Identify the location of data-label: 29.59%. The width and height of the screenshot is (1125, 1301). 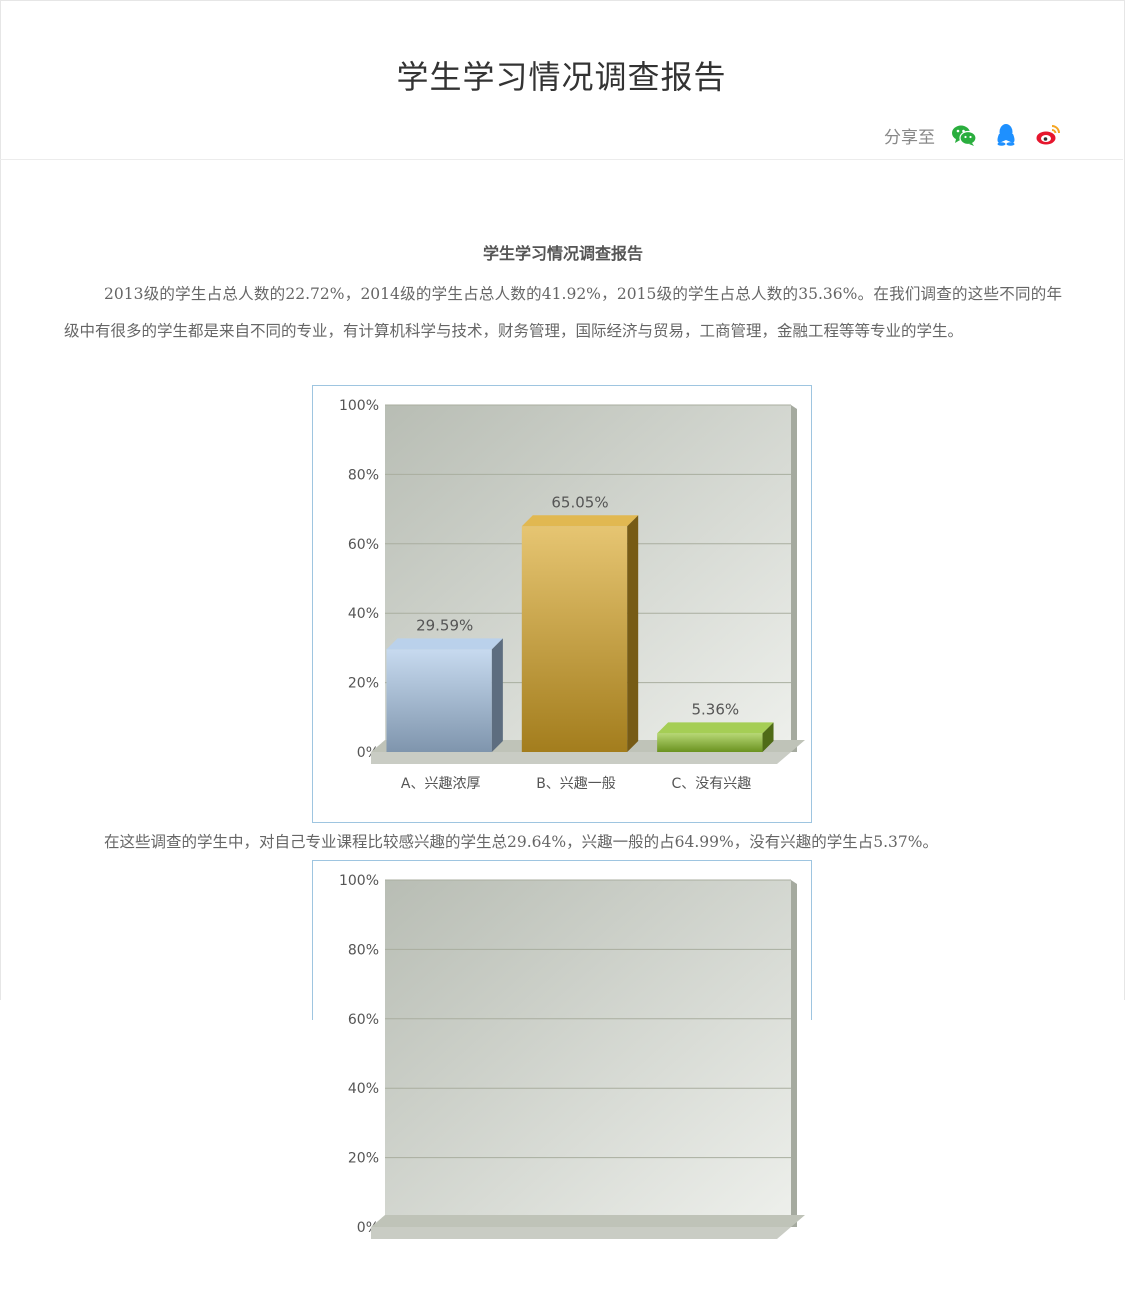
(444, 625).